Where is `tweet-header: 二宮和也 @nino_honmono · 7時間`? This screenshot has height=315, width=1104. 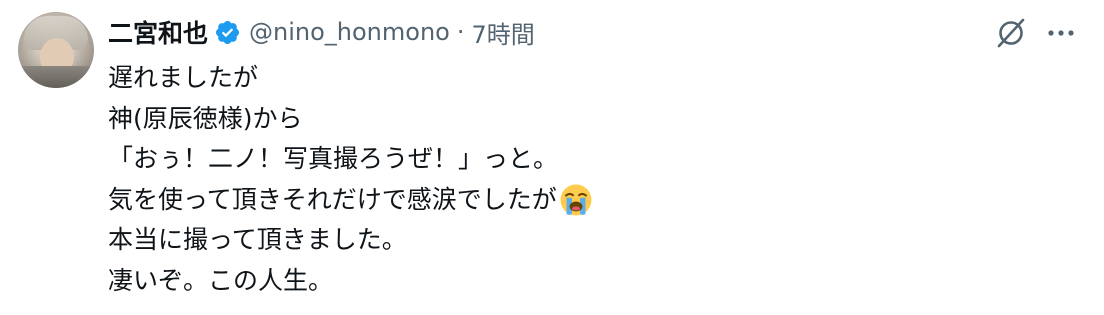 tweet-header: 二宮和也 @nino_honmono · 7時間 is located at coordinates (321, 32).